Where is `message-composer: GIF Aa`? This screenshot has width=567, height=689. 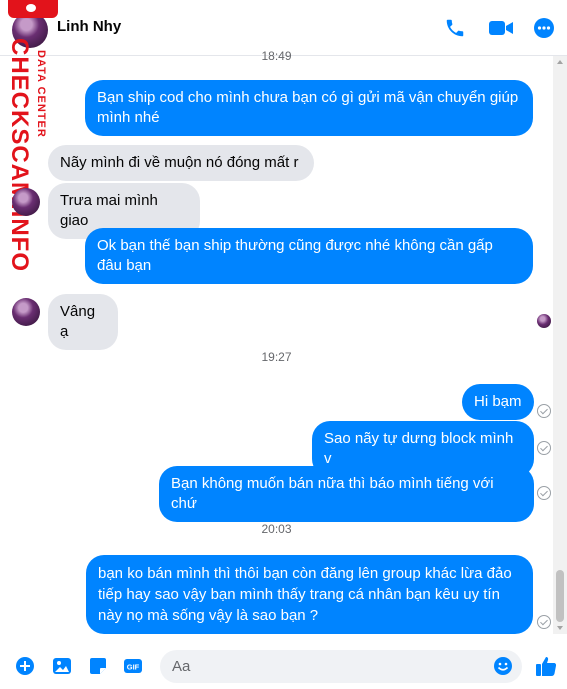 message-composer: GIF Aa is located at coordinates (283, 666).